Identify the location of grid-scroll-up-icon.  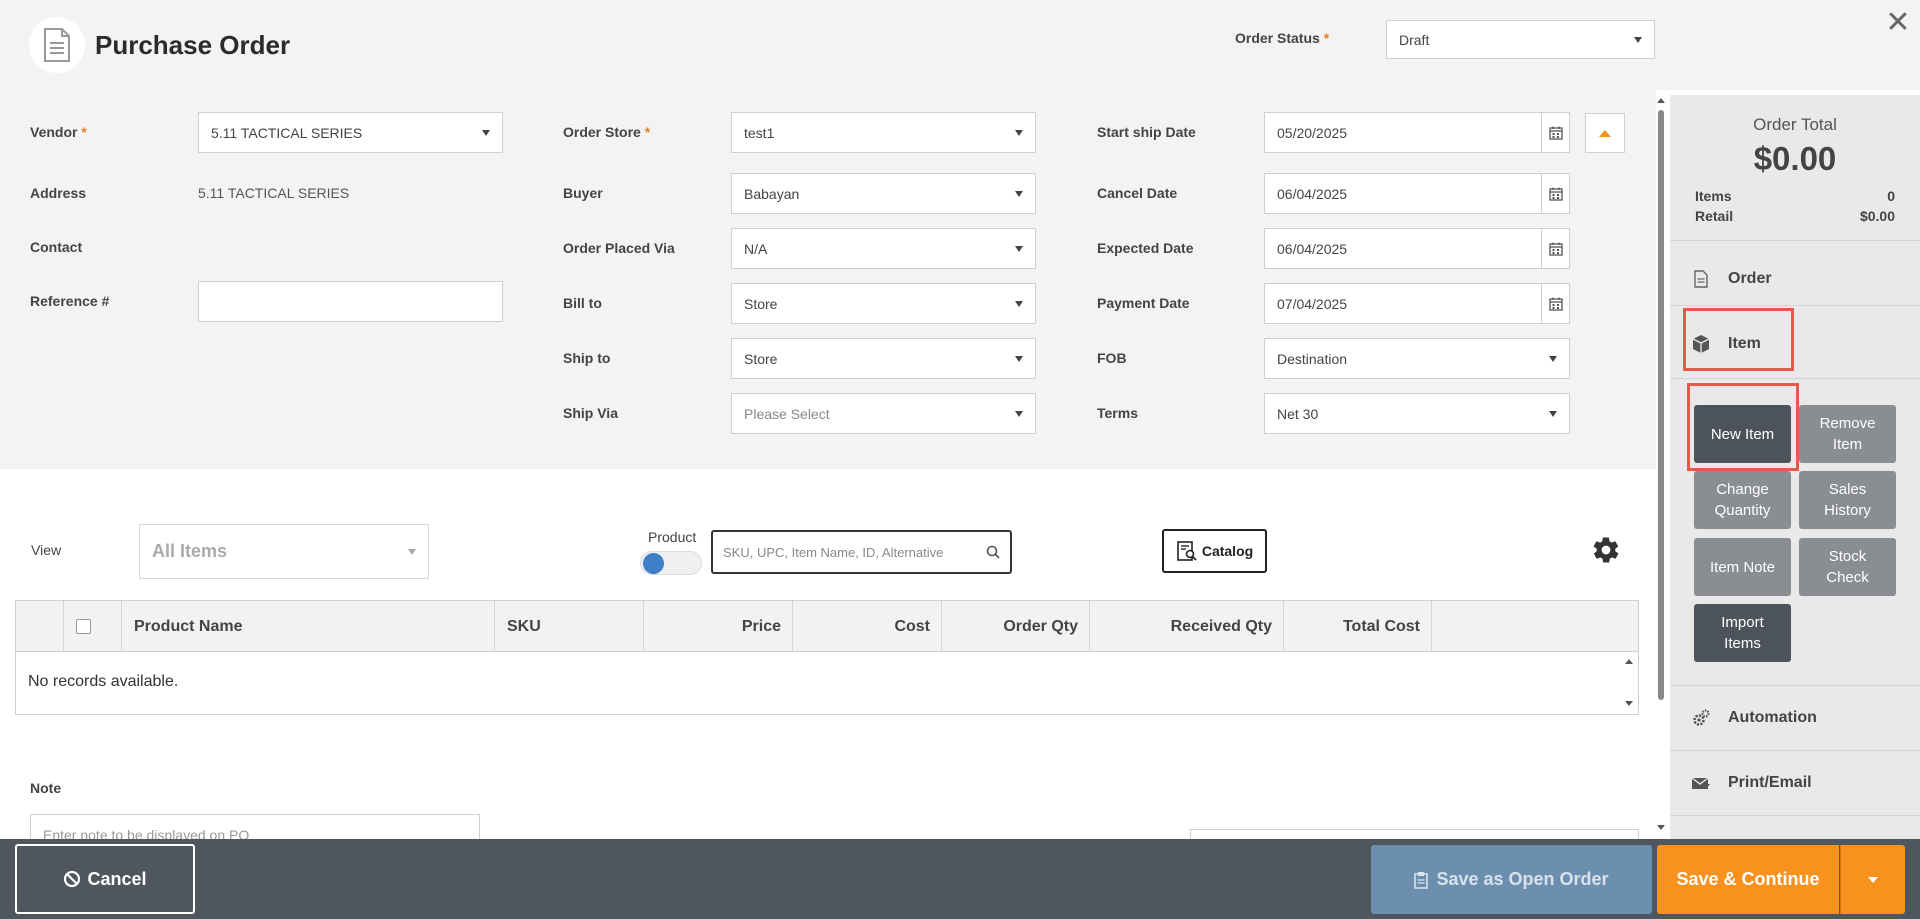
(1629, 661).